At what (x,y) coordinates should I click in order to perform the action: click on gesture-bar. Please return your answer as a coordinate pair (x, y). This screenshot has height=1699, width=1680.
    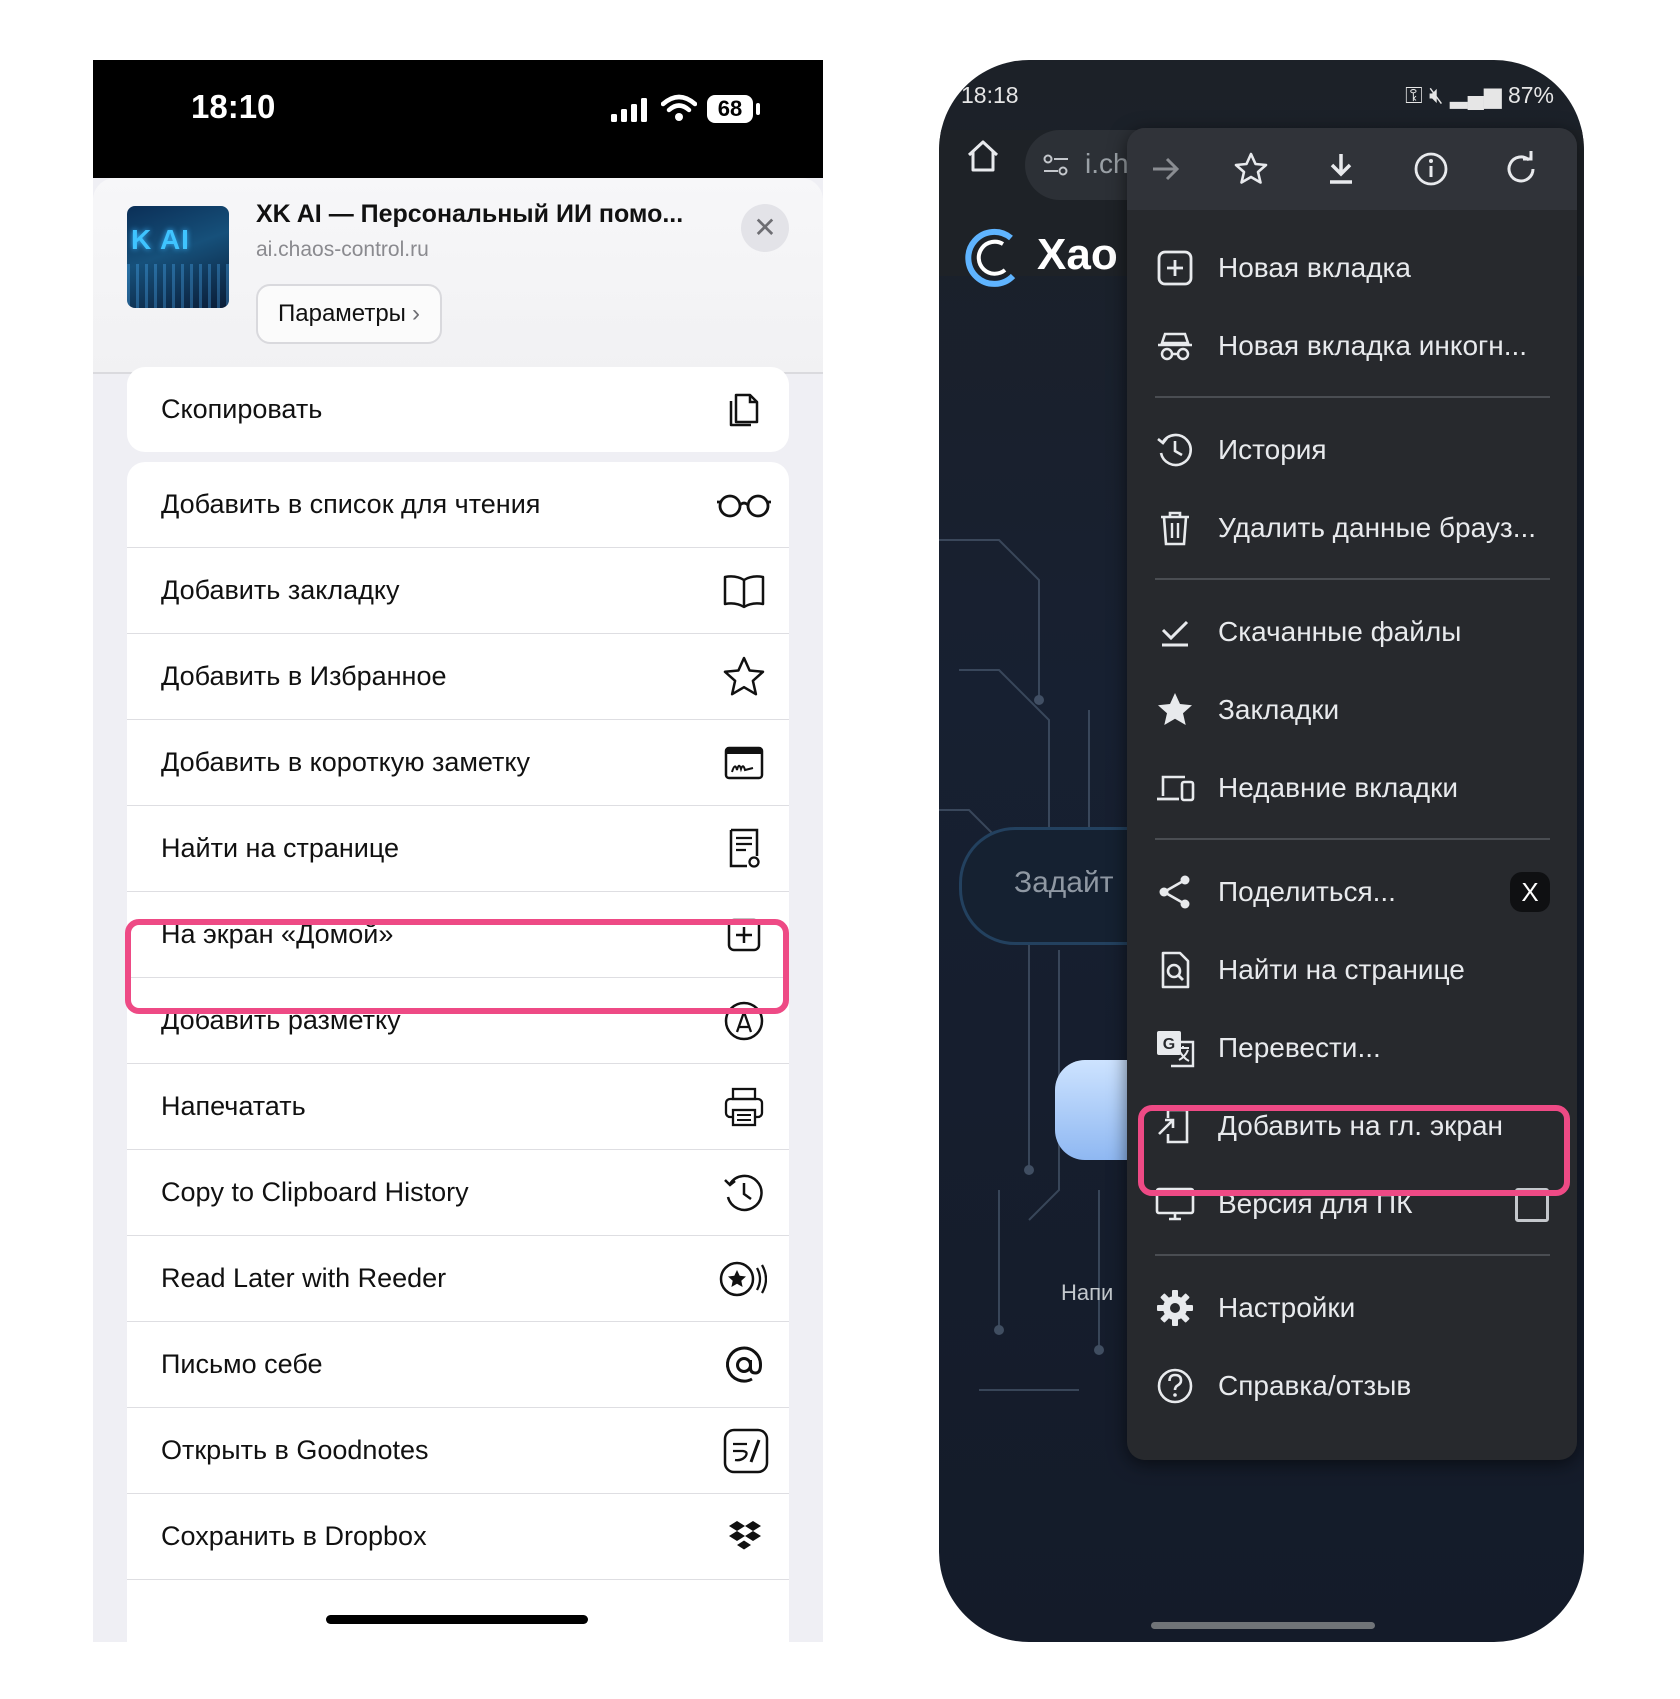
    Looking at the image, I should click on (1263, 1625).